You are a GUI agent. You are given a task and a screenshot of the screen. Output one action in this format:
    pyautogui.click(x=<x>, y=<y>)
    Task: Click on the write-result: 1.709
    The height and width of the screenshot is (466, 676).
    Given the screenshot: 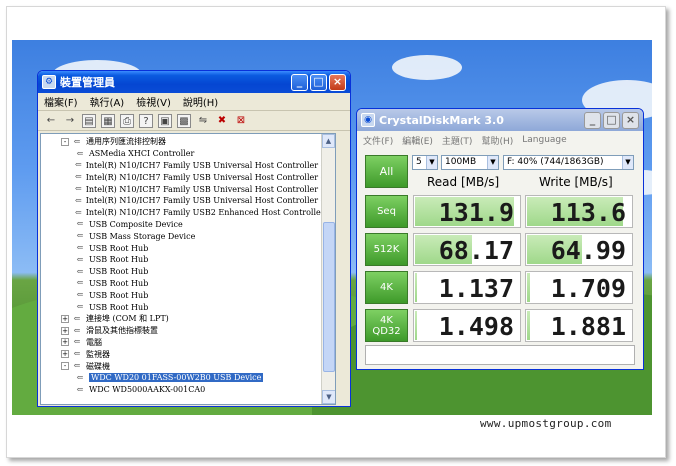 What is the action you would take?
    pyautogui.click(x=579, y=287)
    